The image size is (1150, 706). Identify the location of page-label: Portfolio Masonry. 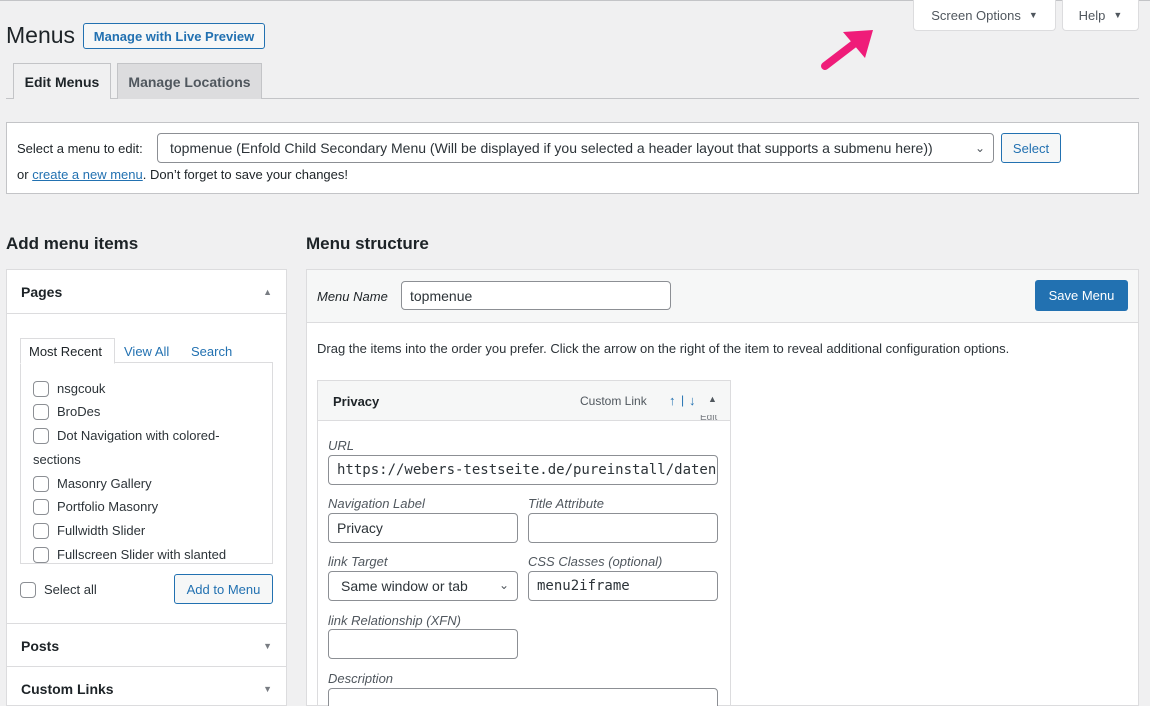
(108, 506).